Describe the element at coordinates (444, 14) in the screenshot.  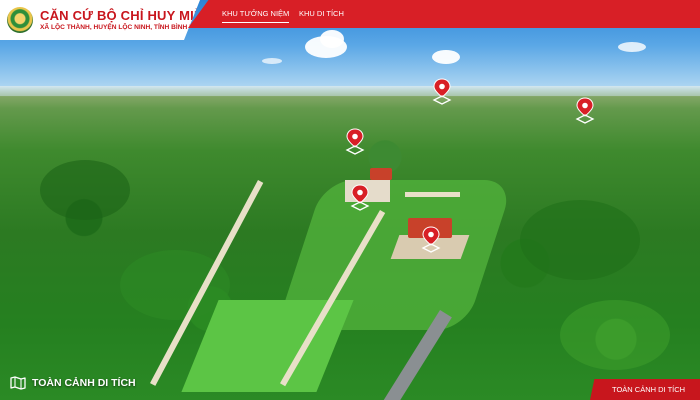
I see `main-nav: KHU TƯỞNG NIỆM KHU DI TÍCH` at that location.